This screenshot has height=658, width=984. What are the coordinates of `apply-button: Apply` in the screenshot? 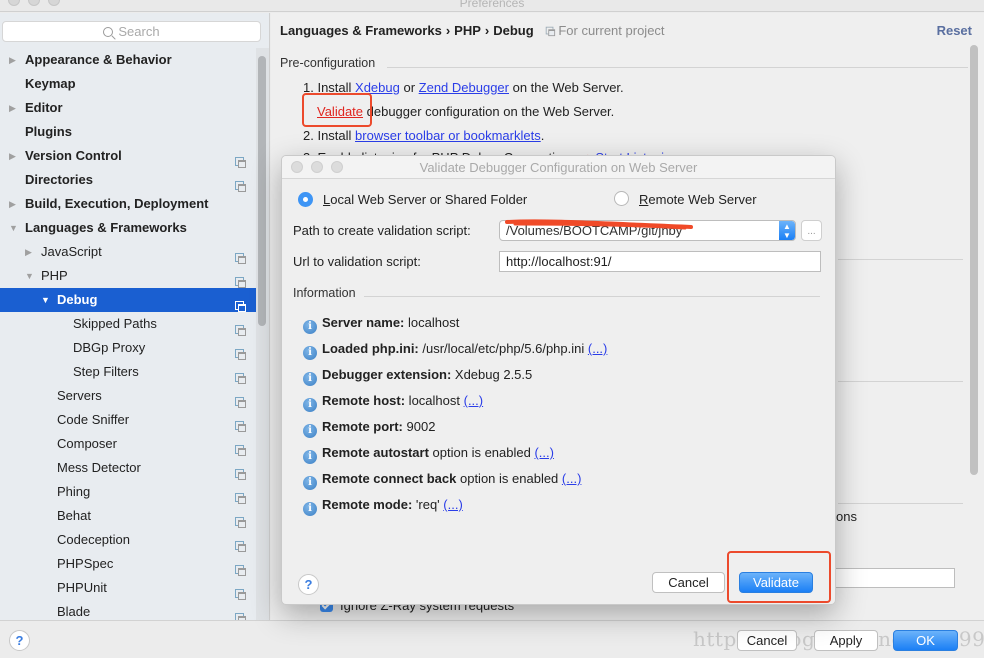 It's located at (846, 640).